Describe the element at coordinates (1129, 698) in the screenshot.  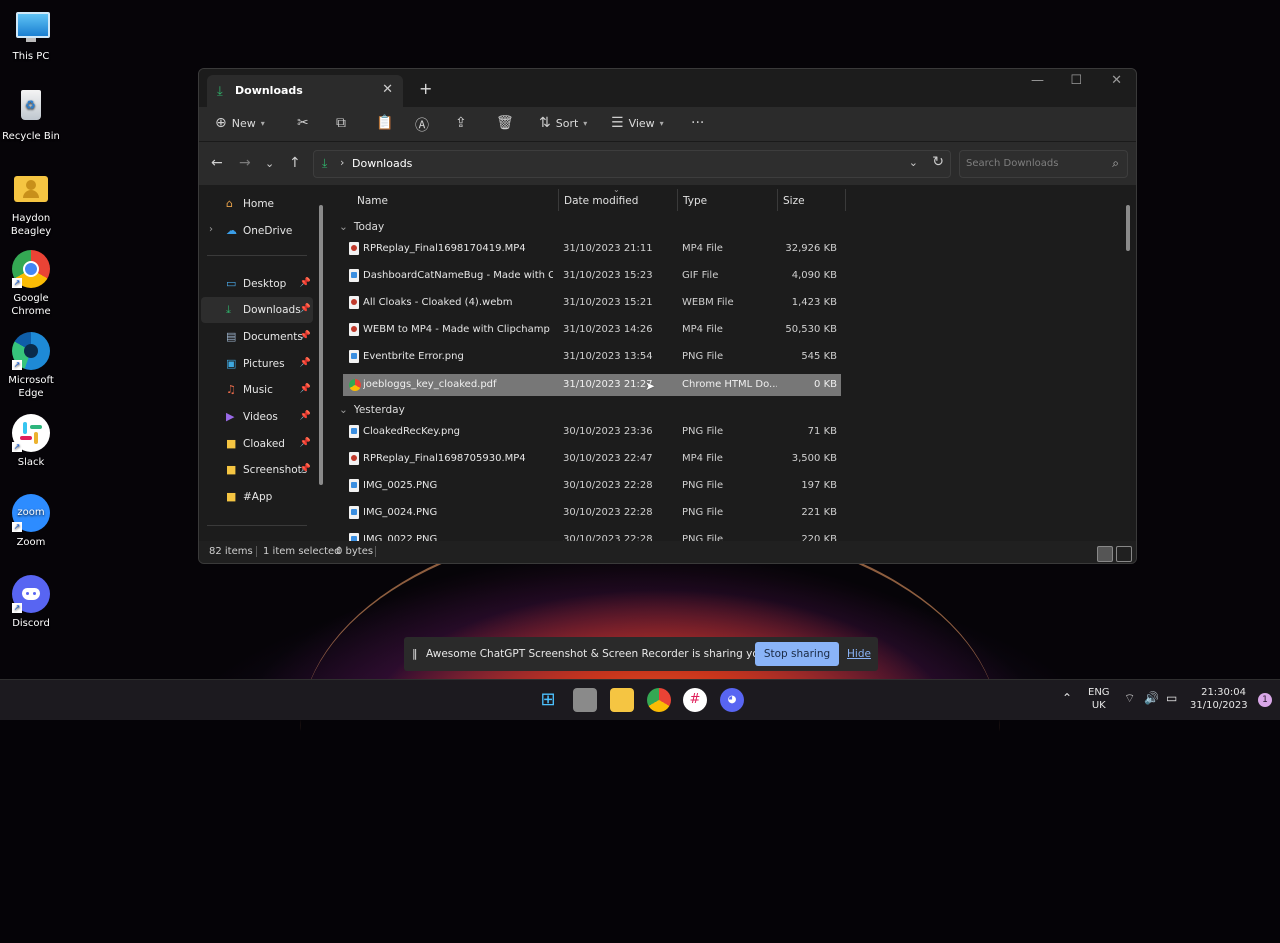
I see `wifi-icon: ⌔` at that location.